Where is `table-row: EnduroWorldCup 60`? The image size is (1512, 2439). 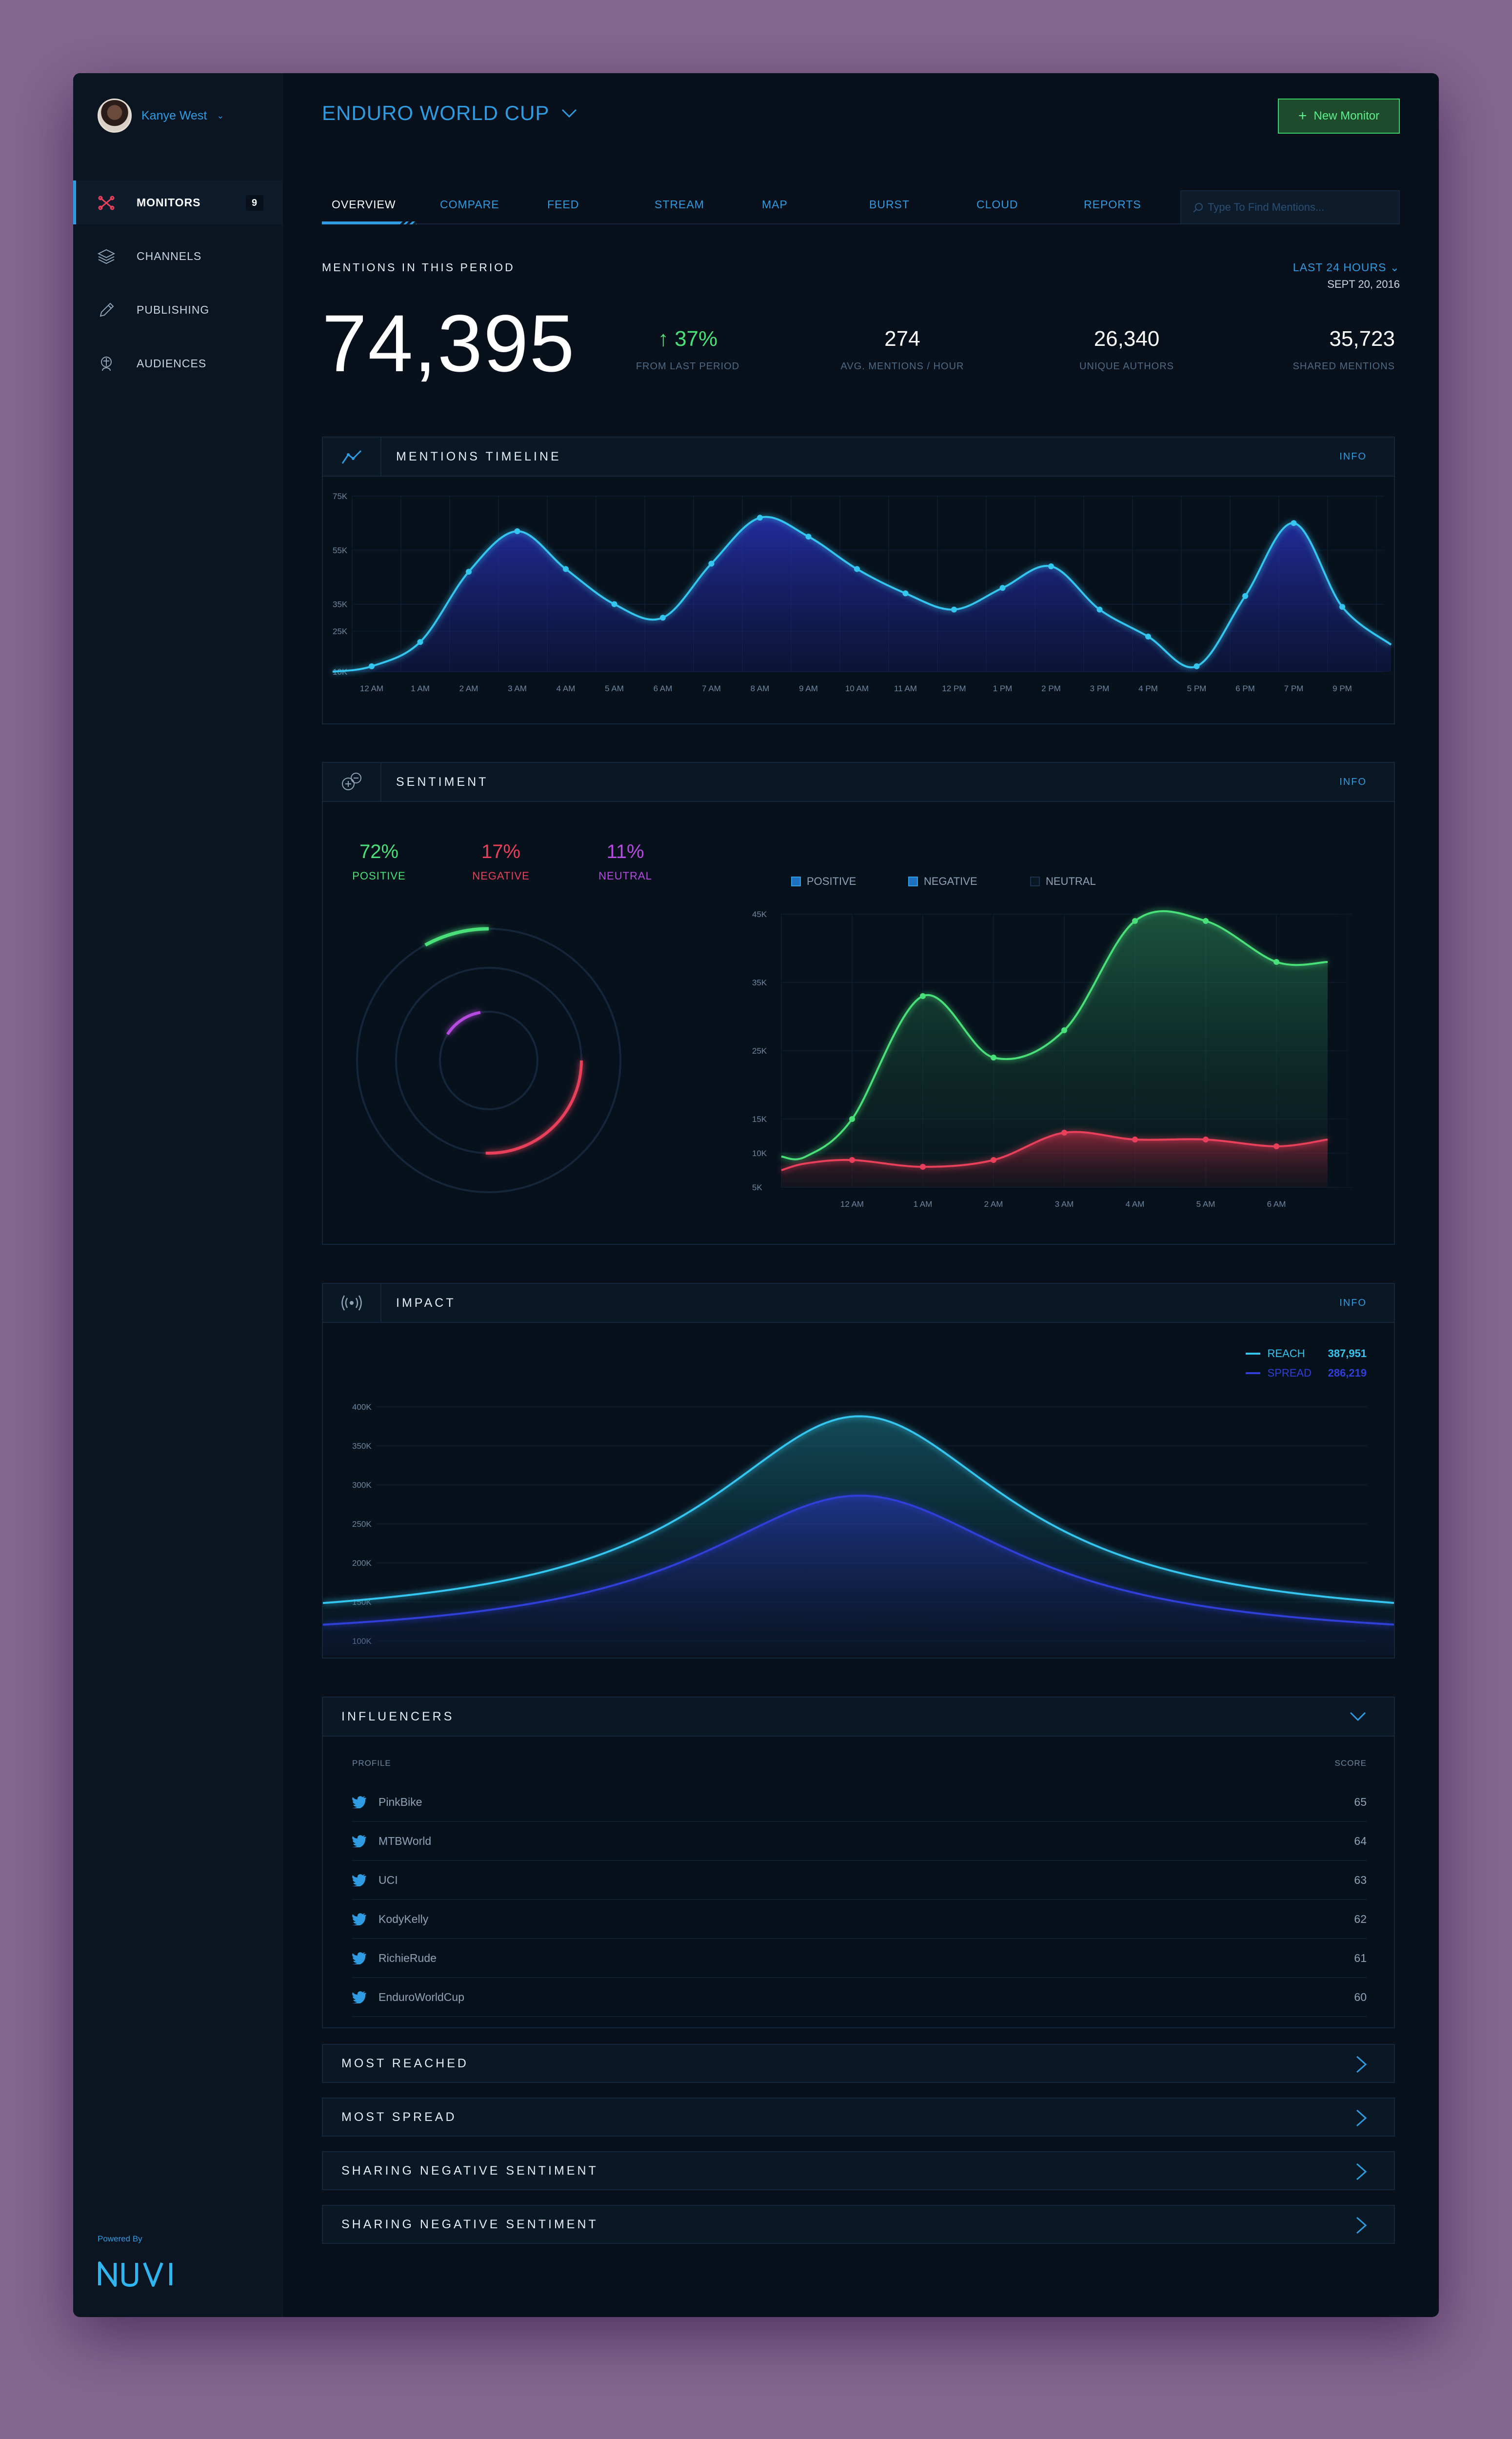 table-row: EnduroWorldCup 60 is located at coordinates (859, 1998).